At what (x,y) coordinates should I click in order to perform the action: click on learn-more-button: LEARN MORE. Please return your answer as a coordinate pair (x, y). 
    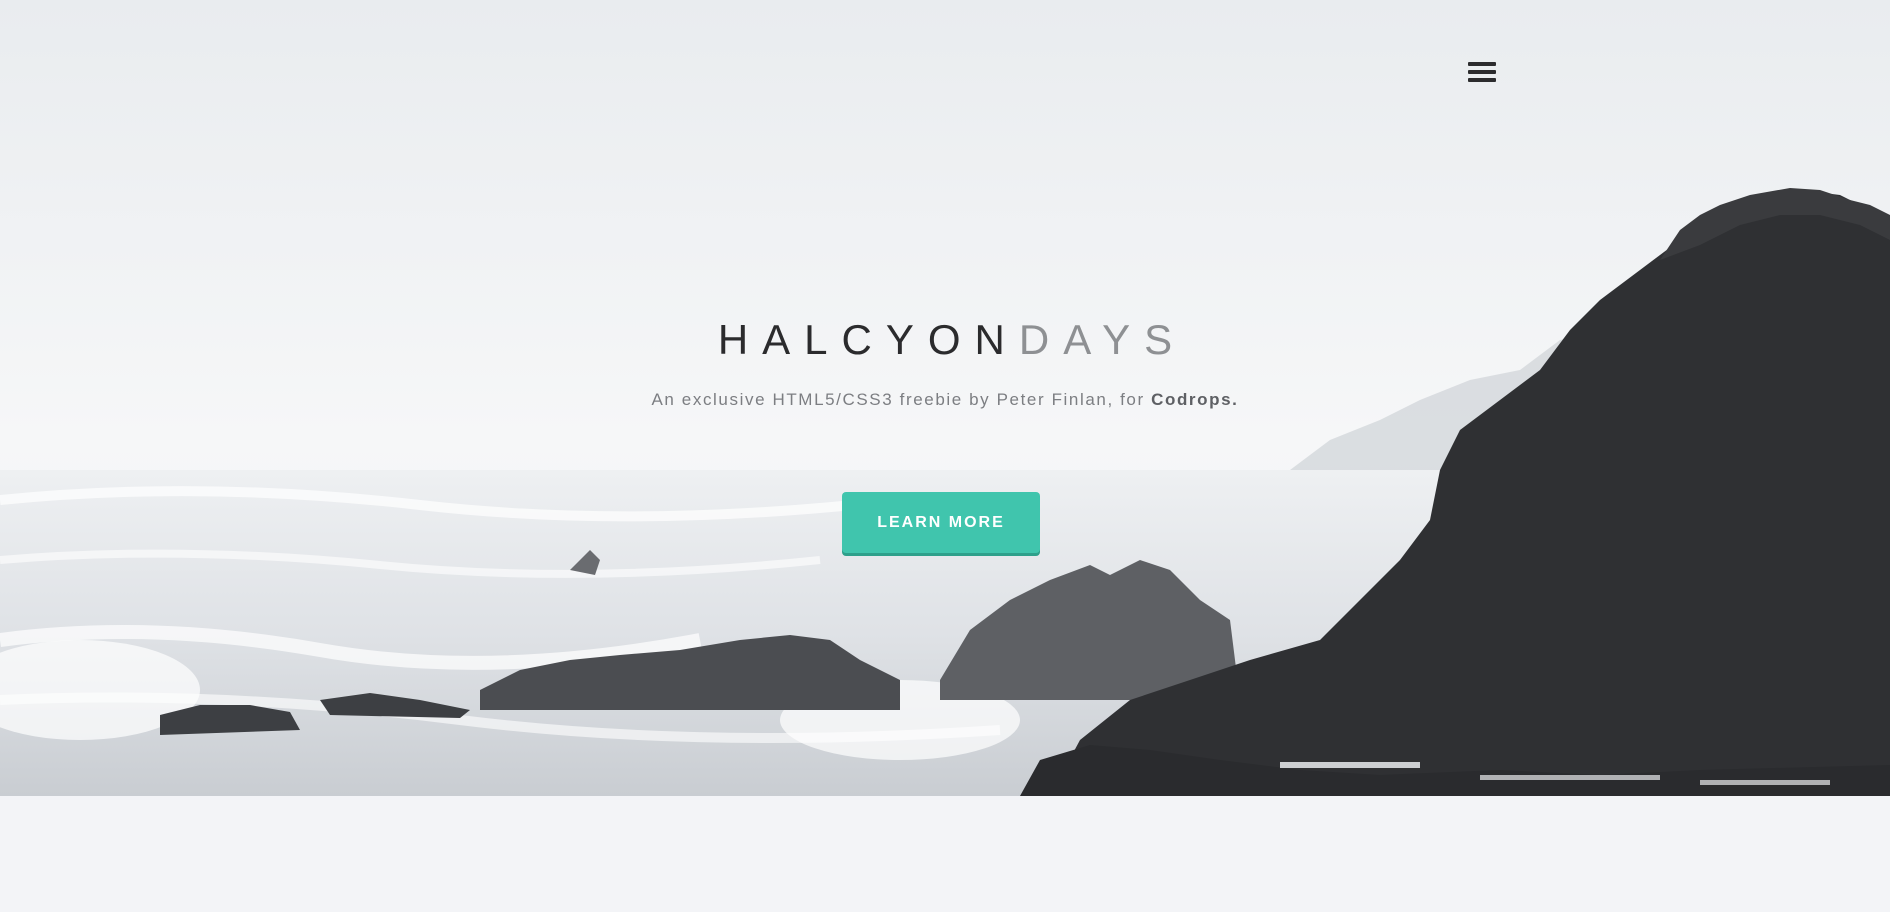
    Looking at the image, I should click on (941, 522).